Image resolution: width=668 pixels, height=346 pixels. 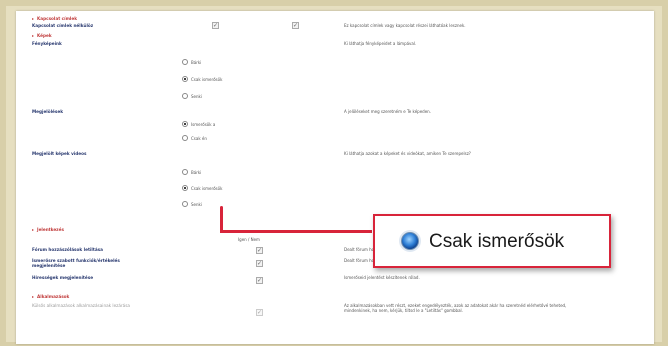 I want to click on row-label-news: Hírességek megjelenítése, so click(x=63, y=277).